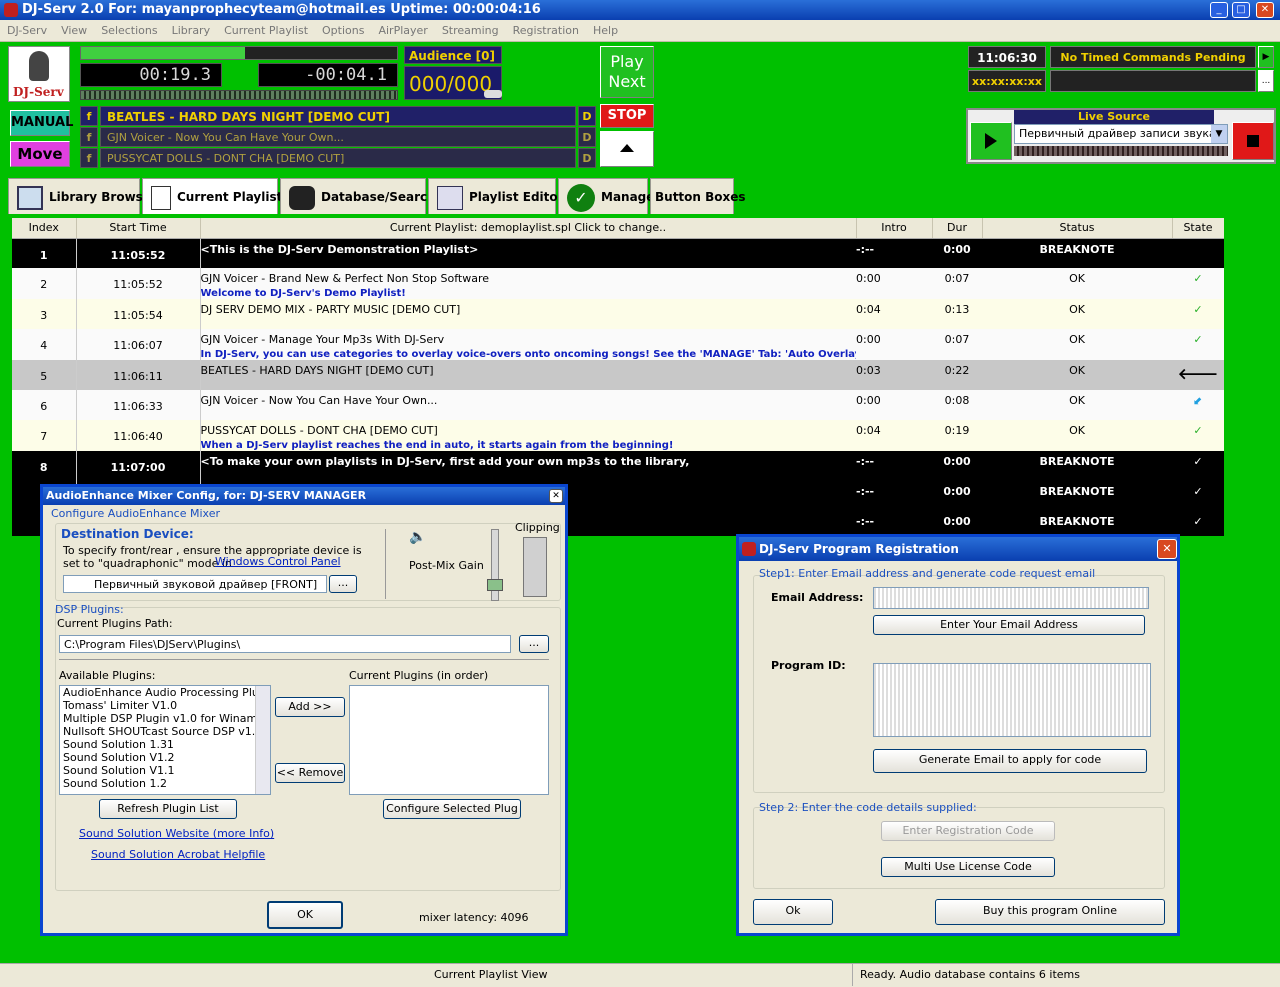 The image size is (1280, 987). Describe the element at coordinates (40, 154) in the screenshot. I see `move-button: Move` at that location.